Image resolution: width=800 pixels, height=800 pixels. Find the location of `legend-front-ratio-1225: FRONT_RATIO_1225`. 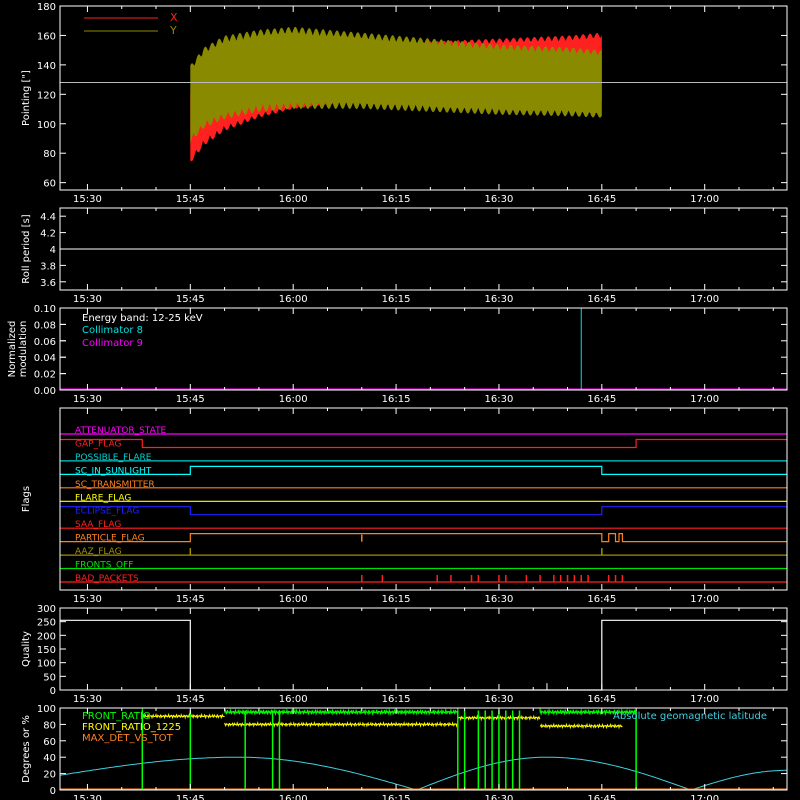

legend-front-ratio-1225: FRONT_RATIO_1225 is located at coordinates (131, 727).